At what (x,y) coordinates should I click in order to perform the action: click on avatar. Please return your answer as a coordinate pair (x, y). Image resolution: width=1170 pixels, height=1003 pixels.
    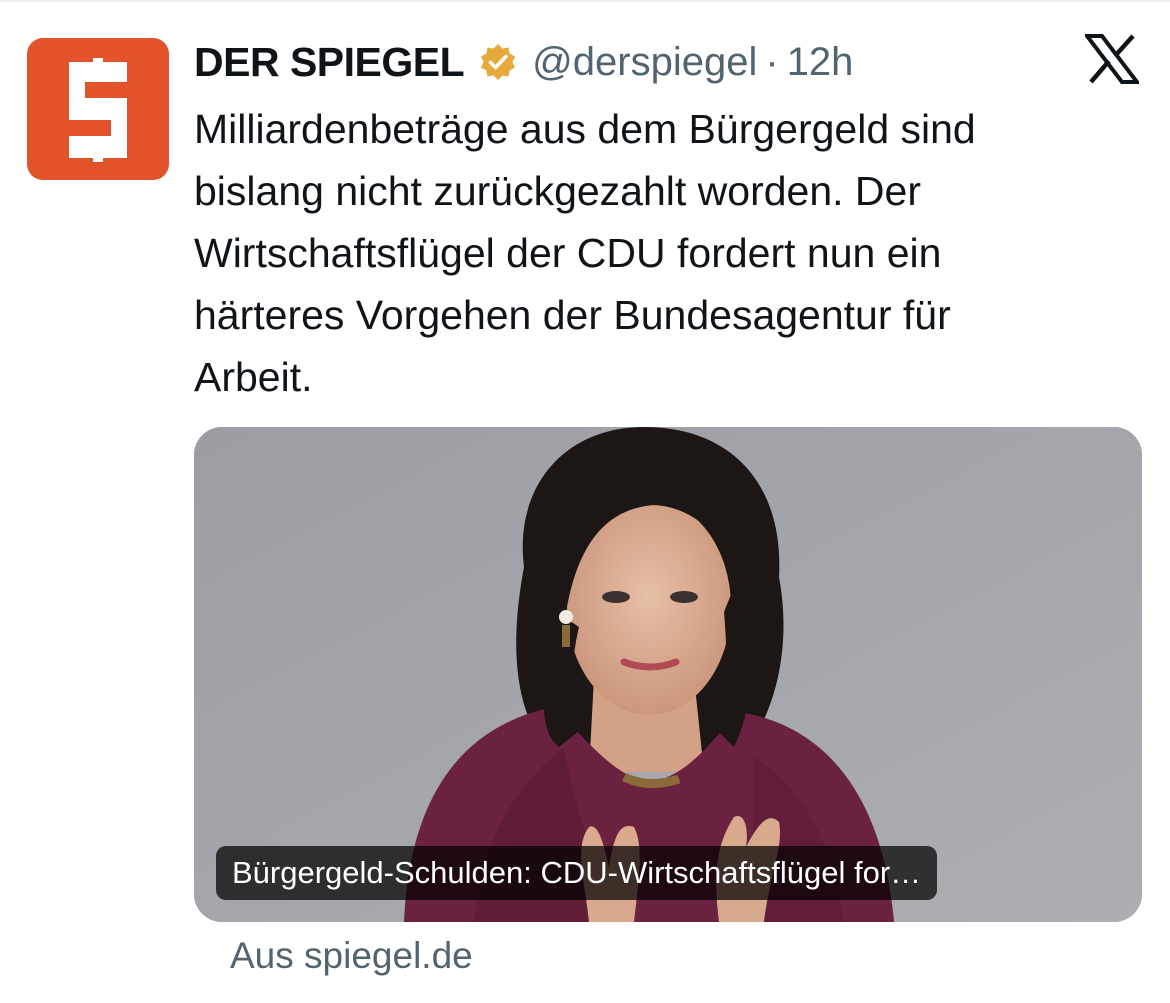
    Looking at the image, I should click on (98, 109).